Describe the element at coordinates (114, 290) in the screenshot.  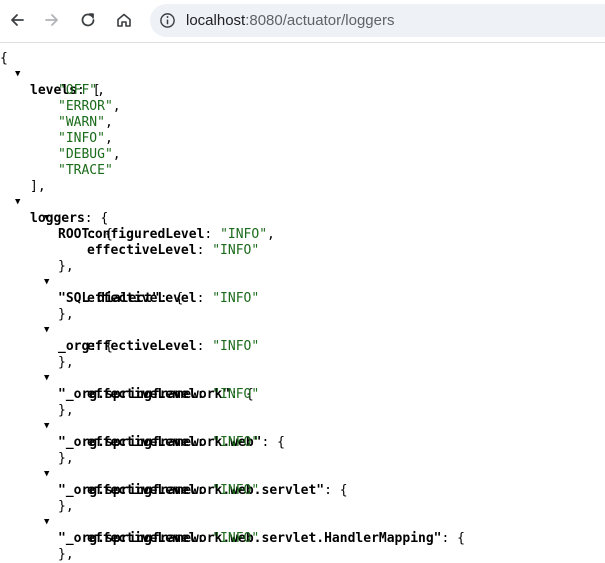
I see `logger-header: ▼ "SQL dialect": {` at that location.